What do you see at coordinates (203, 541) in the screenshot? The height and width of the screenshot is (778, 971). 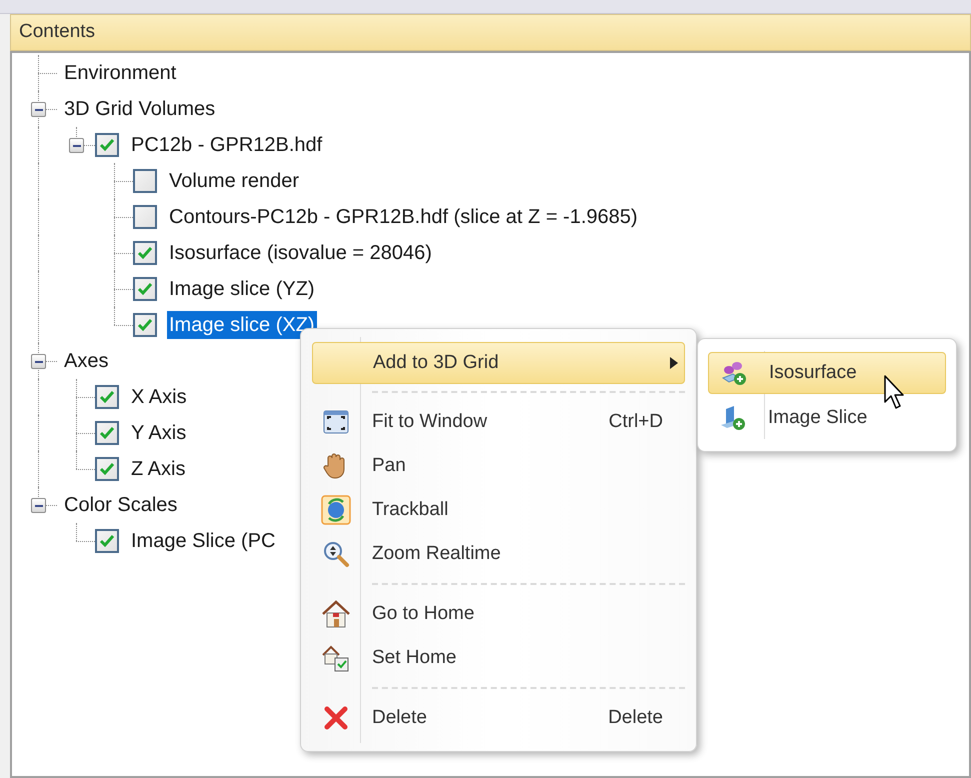 I see `tree-item-label: Image Slice (PC` at bounding box center [203, 541].